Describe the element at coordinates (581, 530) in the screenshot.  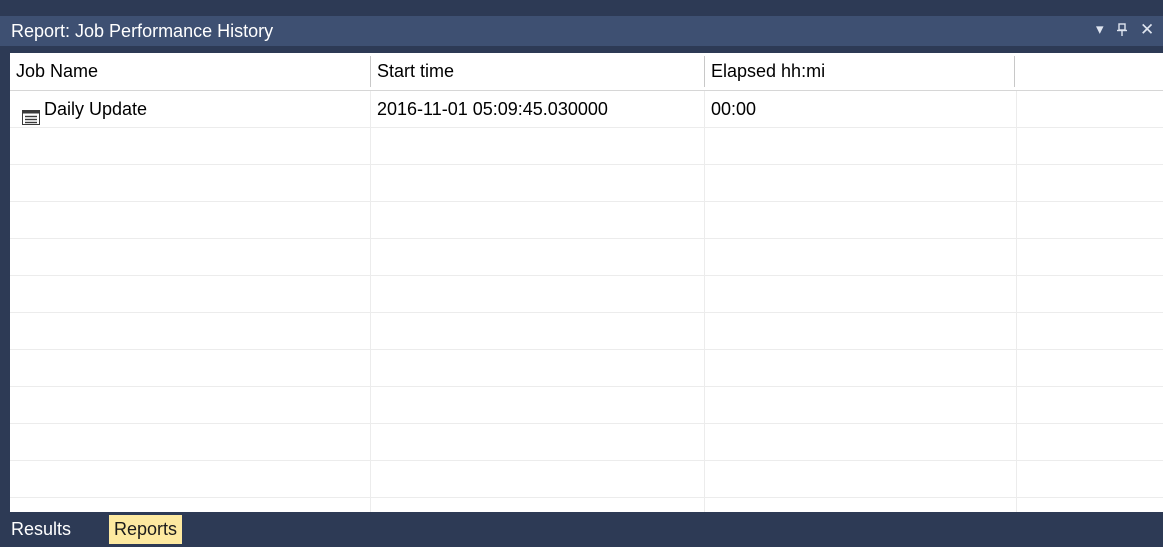
I see `bottom-tab-bar: Results Reports` at that location.